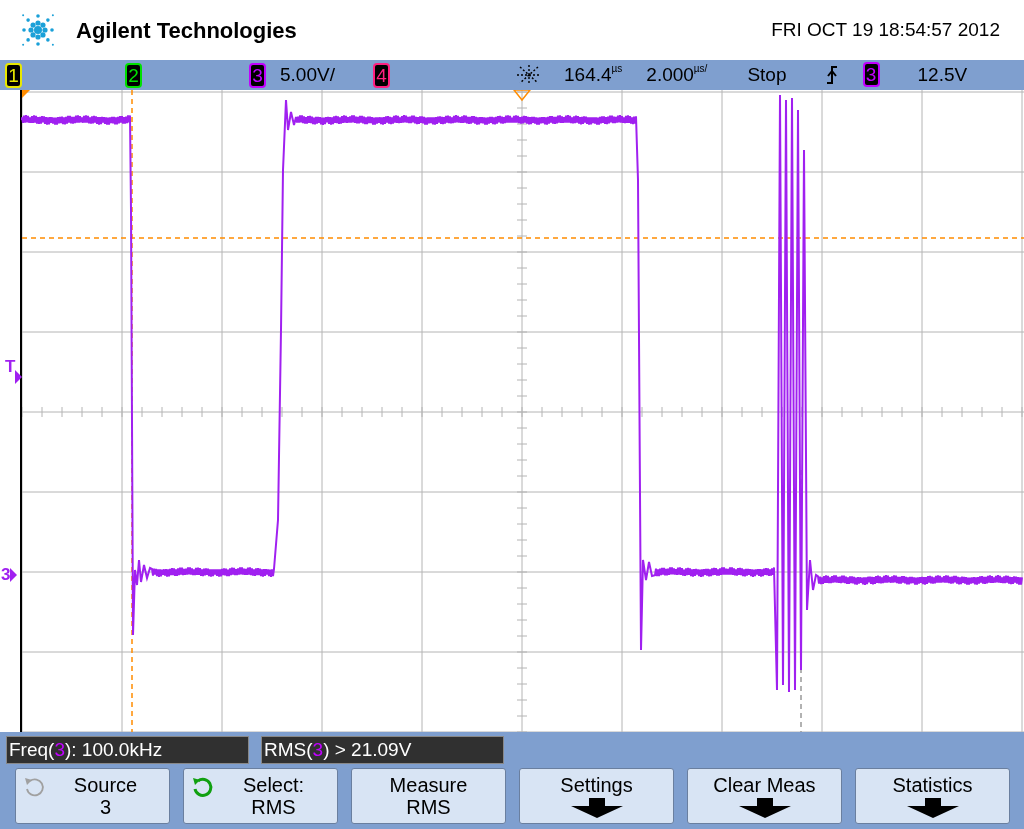 The width and height of the screenshot is (1024, 829). What do you see at coordinates (428, 796) in the screenshot?
I see `softkey-button: Measure RMS` at bounding box center [428, 796].